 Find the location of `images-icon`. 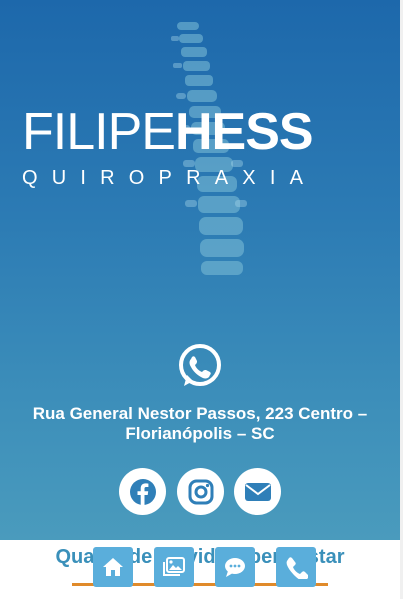

images-icon is located at coordinates (174, 566).